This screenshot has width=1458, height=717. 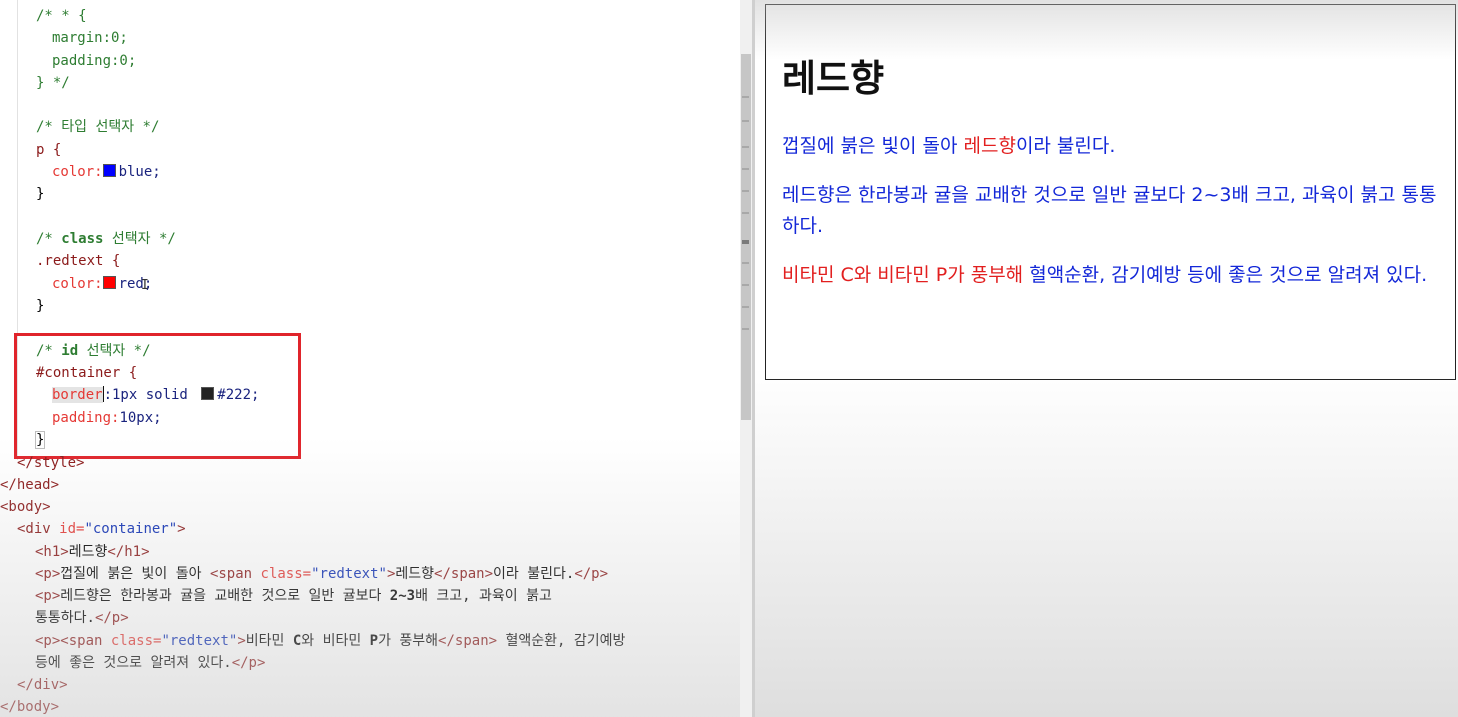 What do you see at coordinates (873, 146) in the screenshot?
I see `paragraph-text: 껍질에 붉은 빛이 돌아` at bounding box center [873, 146].